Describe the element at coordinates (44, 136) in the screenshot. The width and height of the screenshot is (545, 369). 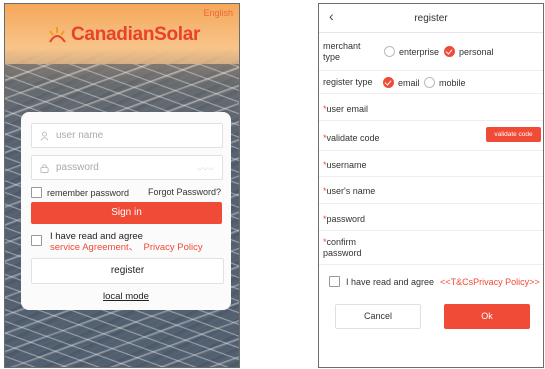
I see `user-icon` at that location.